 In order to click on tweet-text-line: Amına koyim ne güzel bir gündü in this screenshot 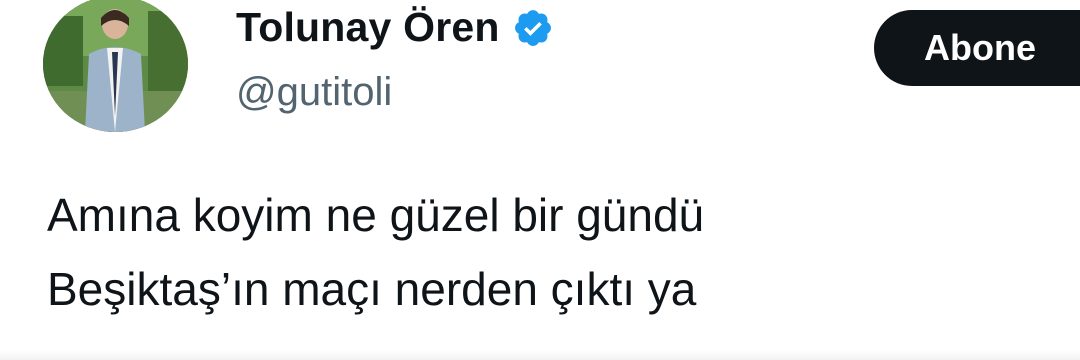, I will do `click(376, 215)`.